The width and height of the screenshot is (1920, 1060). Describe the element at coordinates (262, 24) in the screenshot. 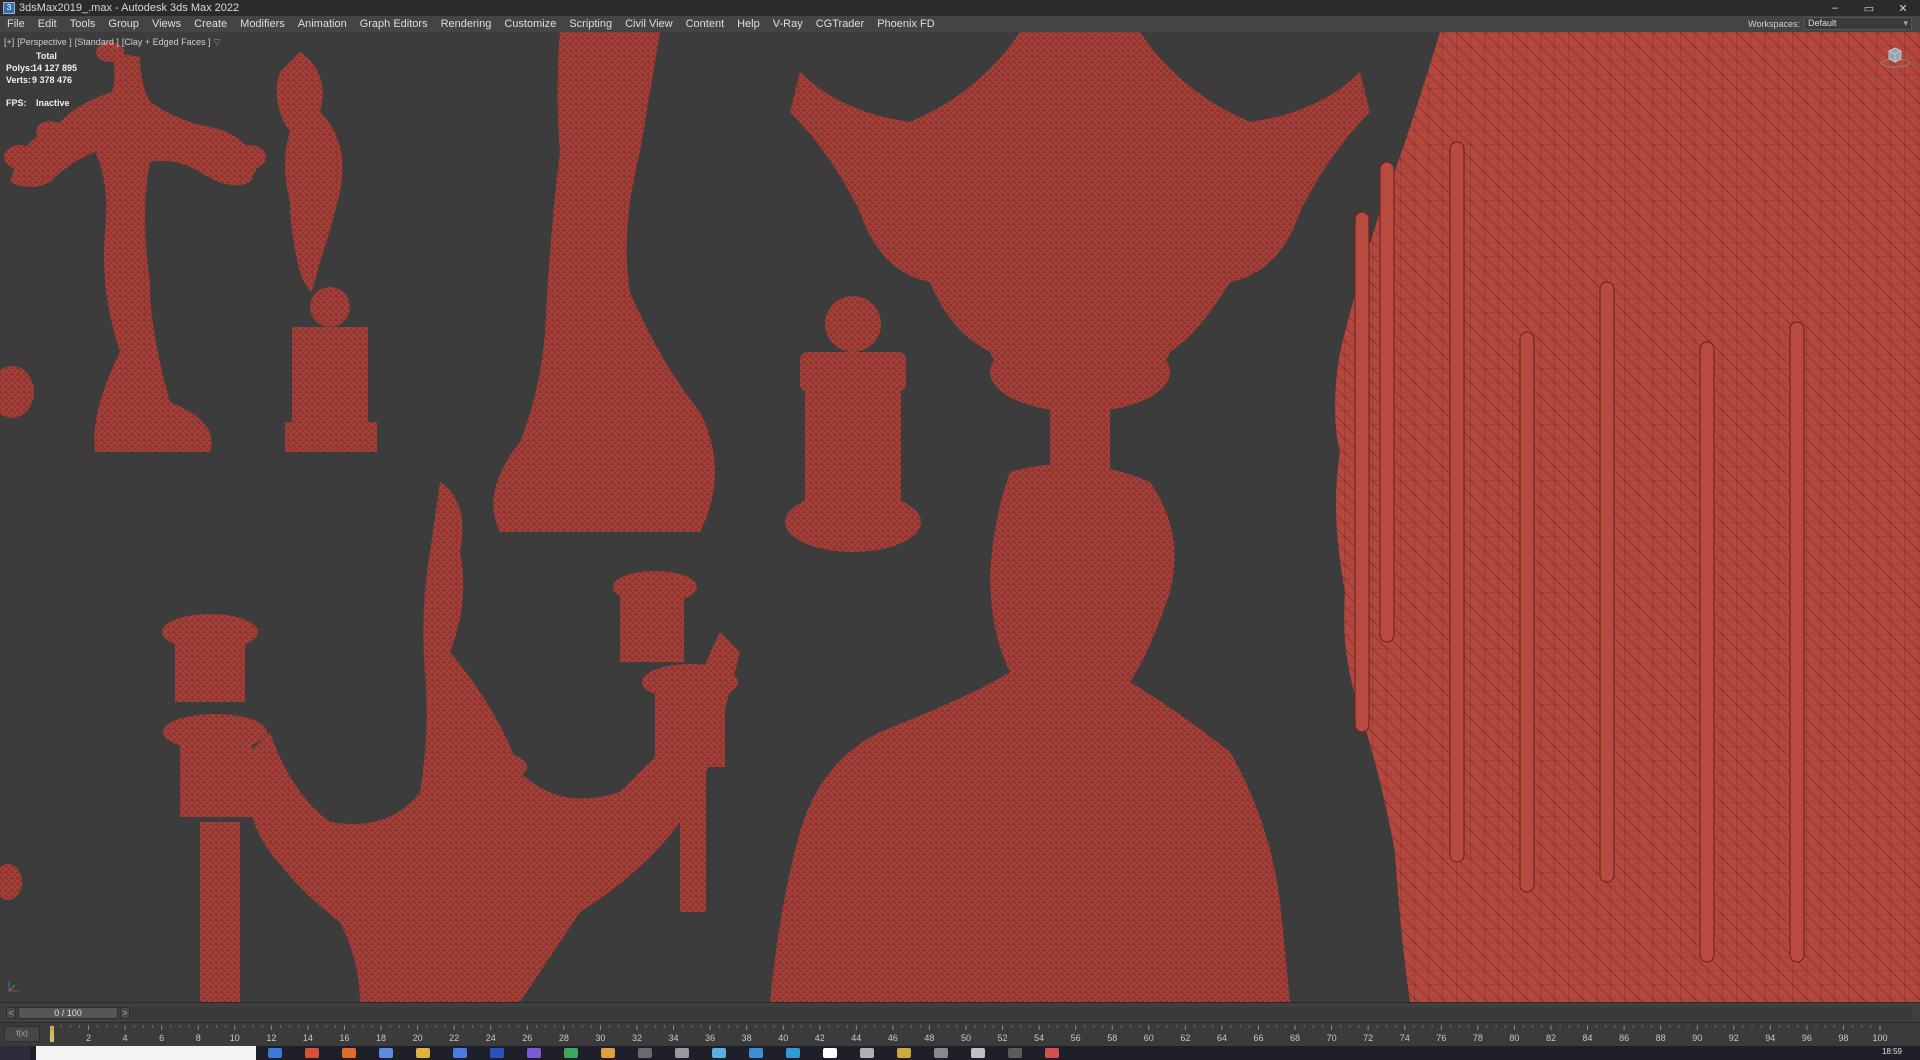

I see `menu-modifiers: Modifiers` at that location.